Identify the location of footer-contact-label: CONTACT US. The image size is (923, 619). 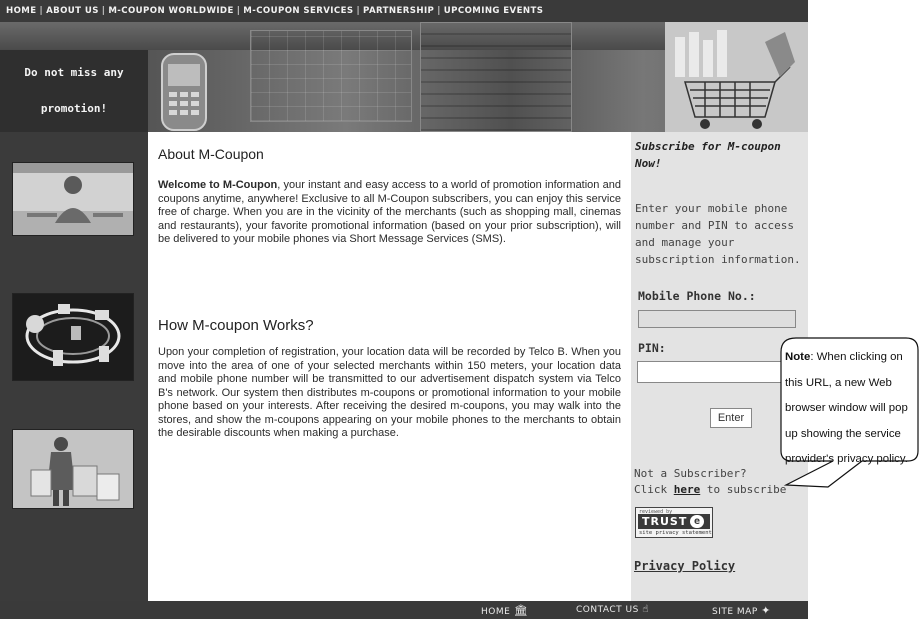
(607, 610).